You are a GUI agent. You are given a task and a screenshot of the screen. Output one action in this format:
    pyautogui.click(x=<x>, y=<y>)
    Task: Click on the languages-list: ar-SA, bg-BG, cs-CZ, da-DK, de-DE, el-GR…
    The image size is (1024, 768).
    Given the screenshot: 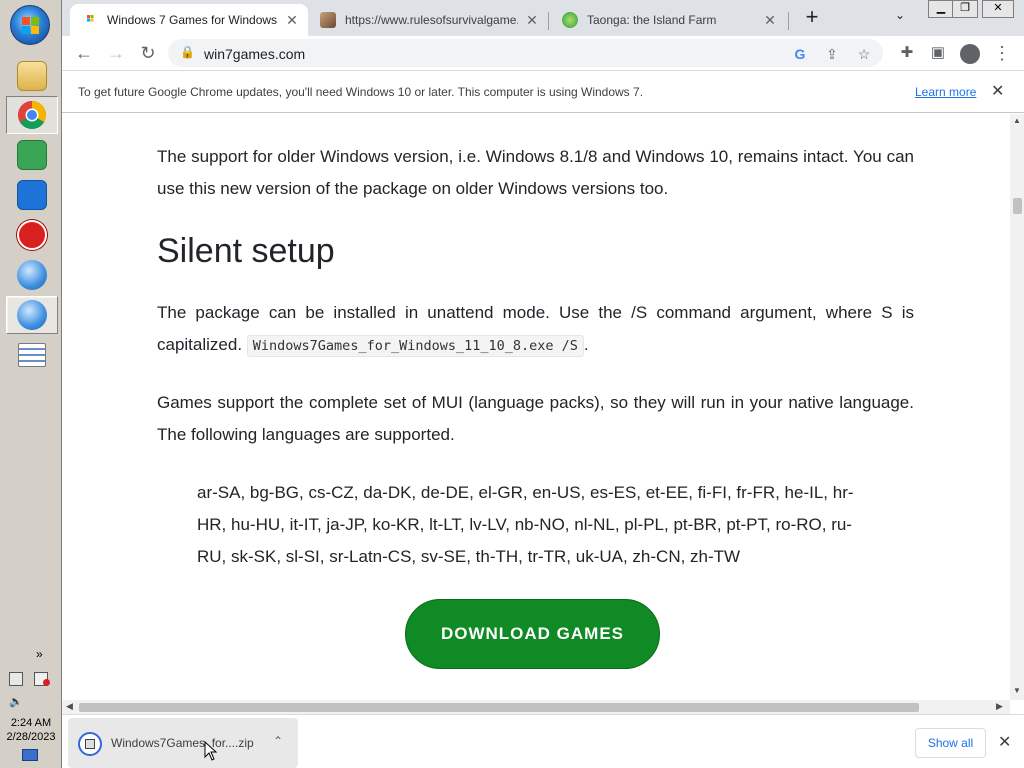 What is the action you would take?
    pyautogui.click(x=525, y=524)
    